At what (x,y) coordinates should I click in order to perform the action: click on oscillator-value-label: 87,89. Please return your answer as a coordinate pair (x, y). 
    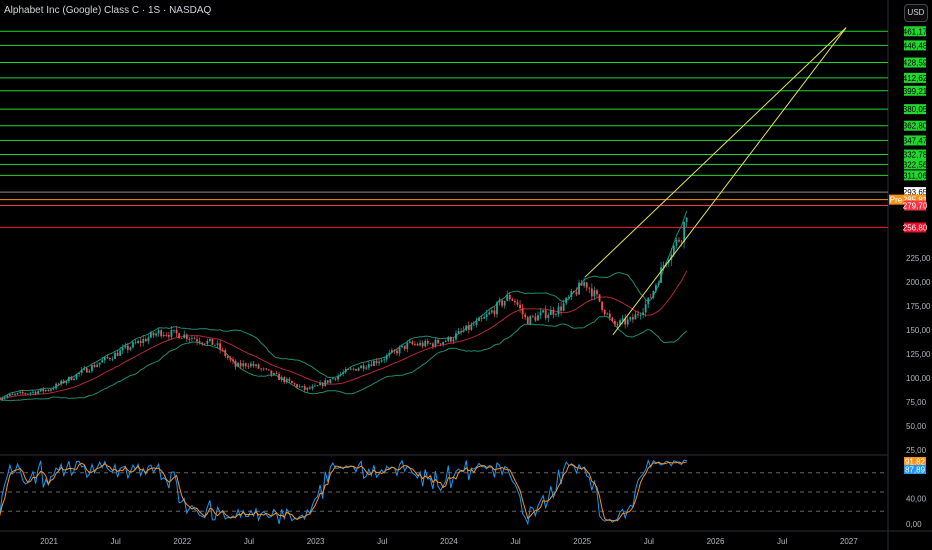
    Looking at the image, I should click on (915, 470).